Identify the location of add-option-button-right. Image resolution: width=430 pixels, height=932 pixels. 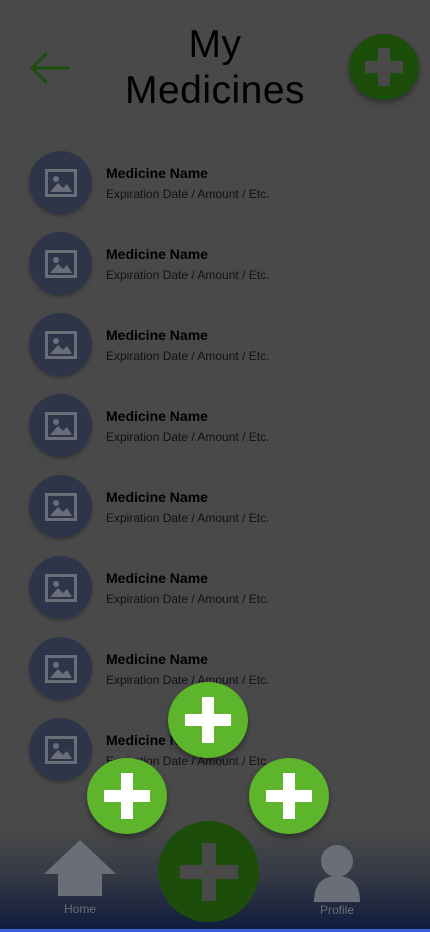
(289, 796).